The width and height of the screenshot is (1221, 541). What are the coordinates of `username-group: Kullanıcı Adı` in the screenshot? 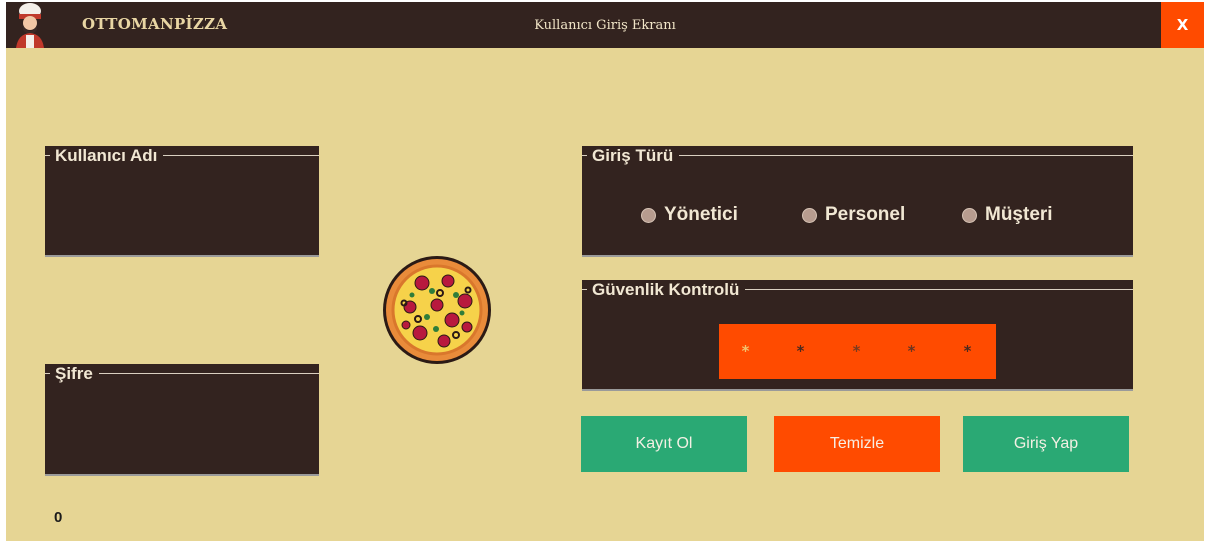 It's located at (182, 201).